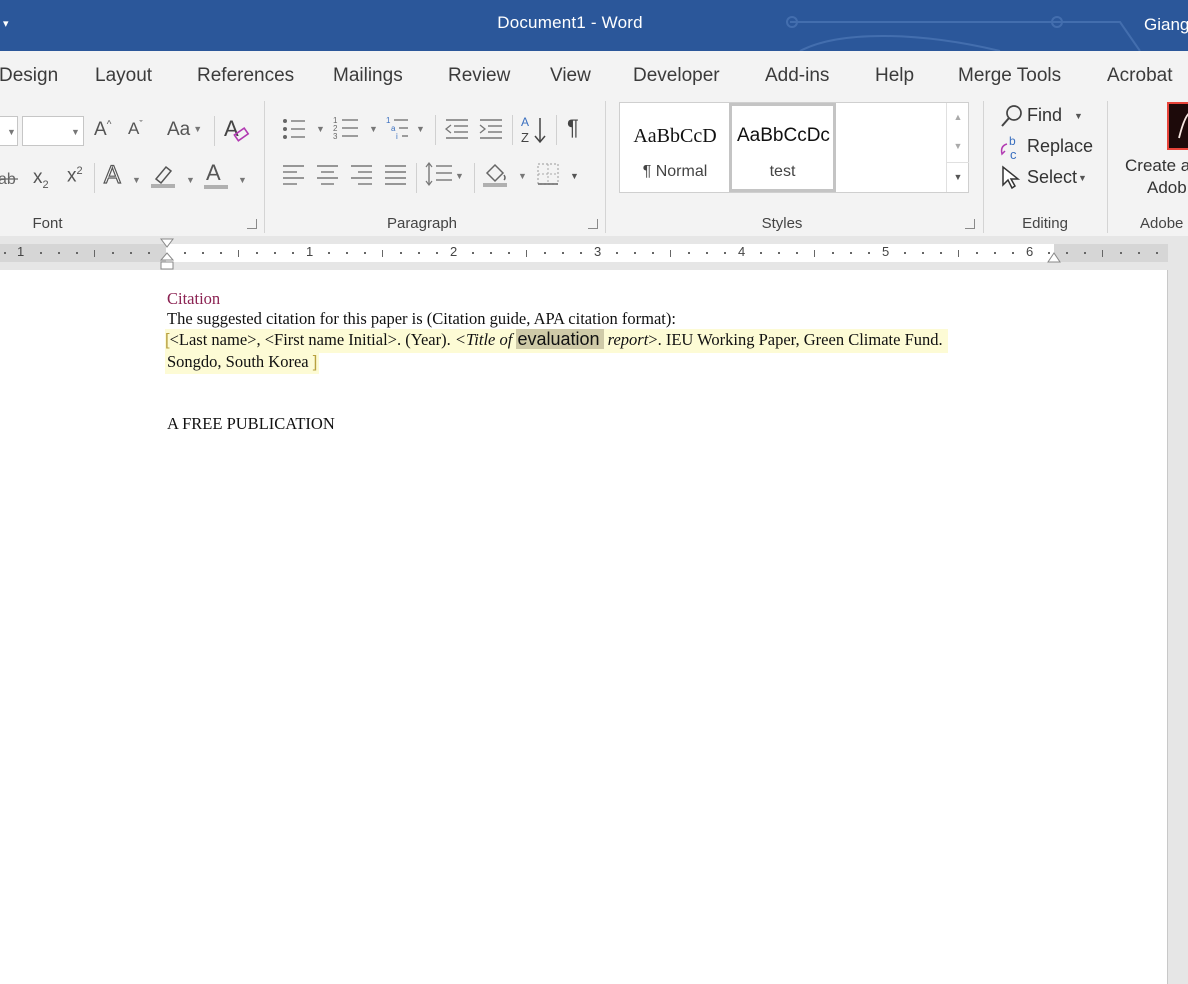 Image resolution: width=1188 pixels, height=984 pixels. I want to click on create-pdf-button: Create a Adob, so click(1156, 177).